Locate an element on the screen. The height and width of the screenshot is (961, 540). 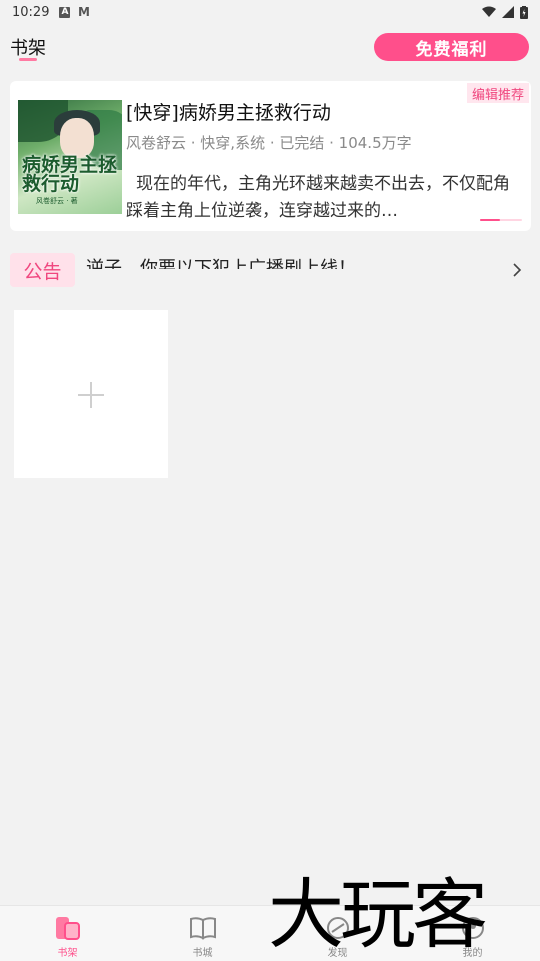
cover-author-art: 风卷舒云 · 著 is located at coordinates (57, 201).